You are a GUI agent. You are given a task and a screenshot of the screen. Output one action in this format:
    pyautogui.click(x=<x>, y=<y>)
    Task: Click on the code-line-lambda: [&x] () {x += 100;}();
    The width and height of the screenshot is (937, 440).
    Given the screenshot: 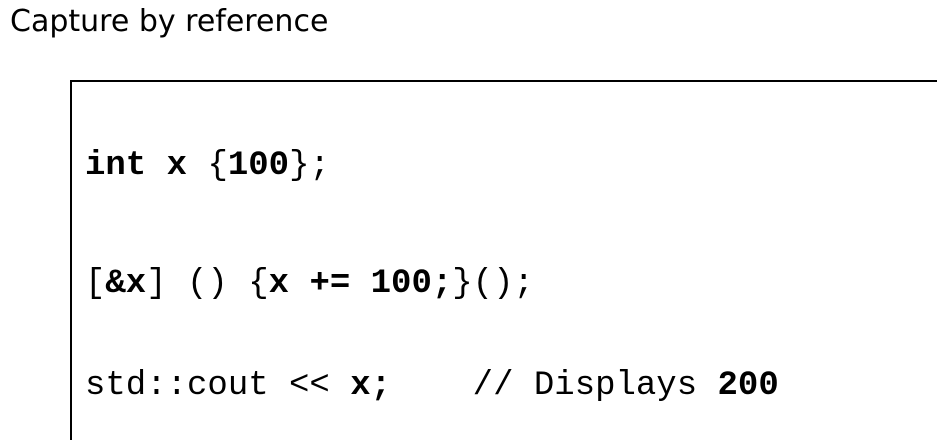 What is the action you would take?
    pyautogui.click(x=309, y=284)
    